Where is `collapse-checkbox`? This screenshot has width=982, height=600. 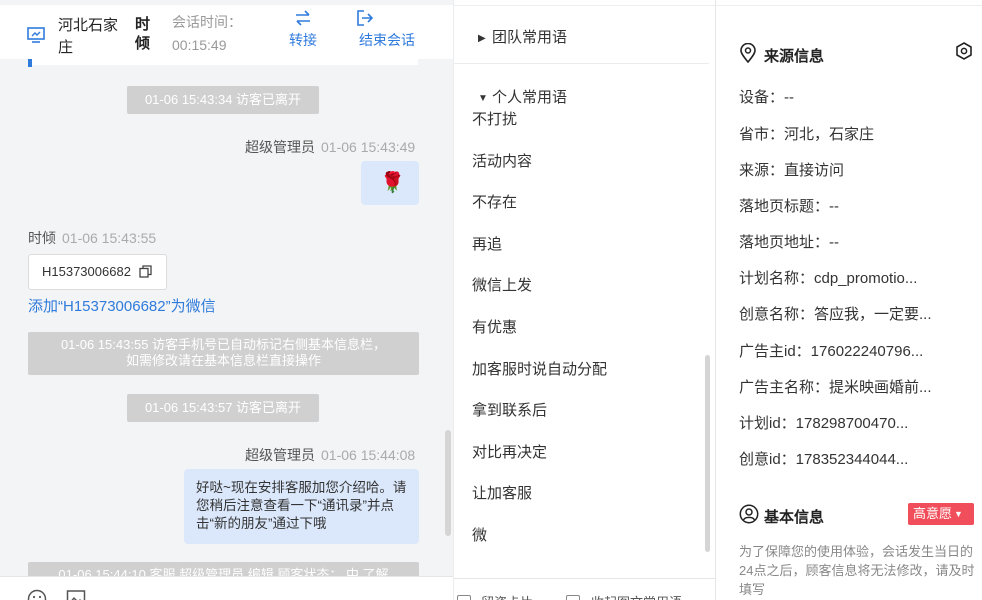 collapse-checkbox is located at coordinates (573, 597).